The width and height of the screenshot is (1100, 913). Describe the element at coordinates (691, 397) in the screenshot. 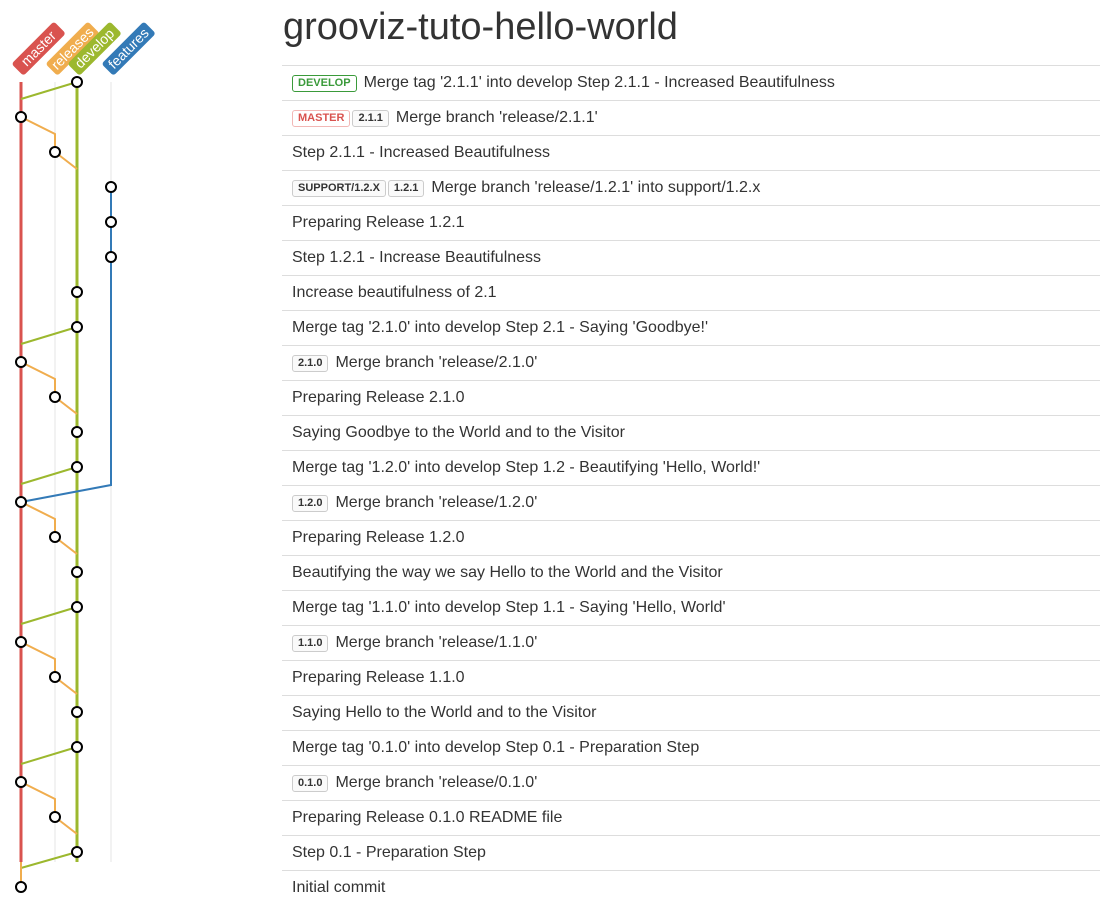

I see `commit-row: Preparing Release 2.1.0` at that location.